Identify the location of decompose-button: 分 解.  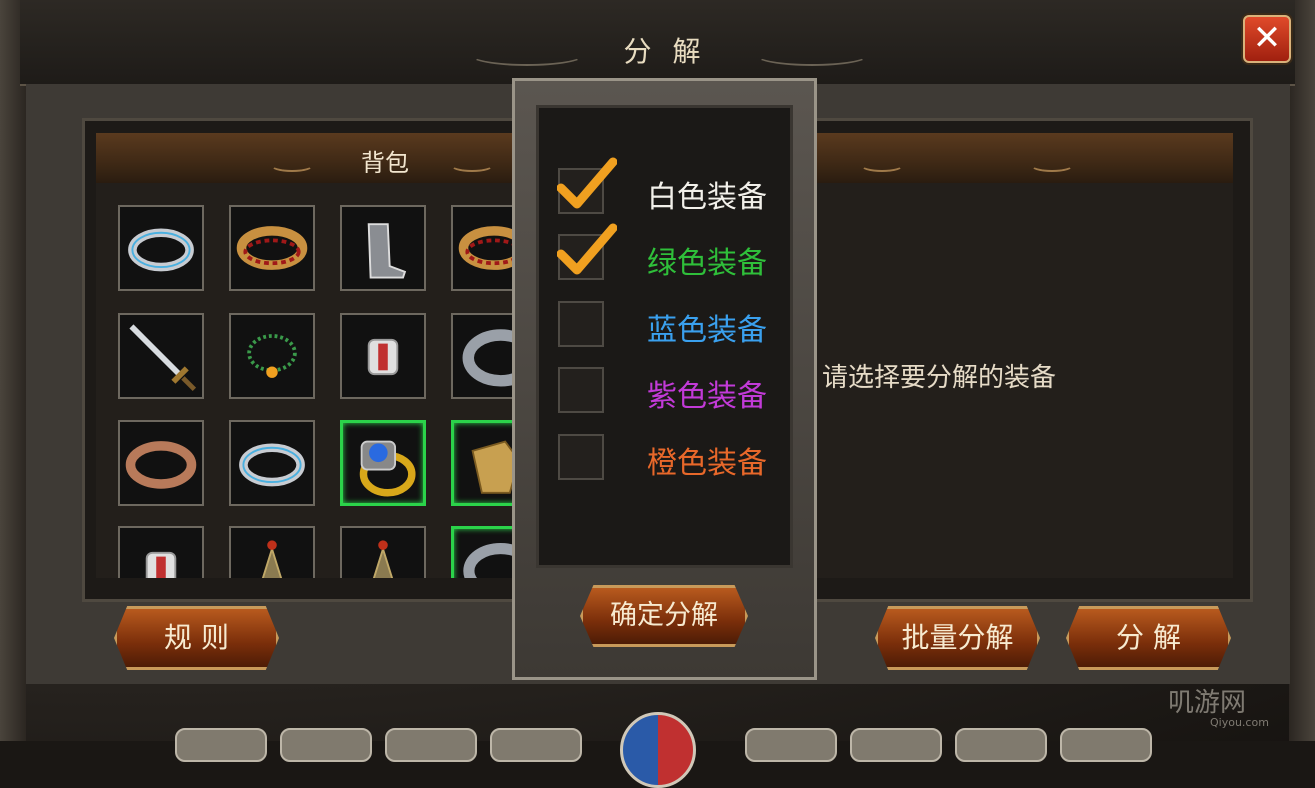
(1148, 638).